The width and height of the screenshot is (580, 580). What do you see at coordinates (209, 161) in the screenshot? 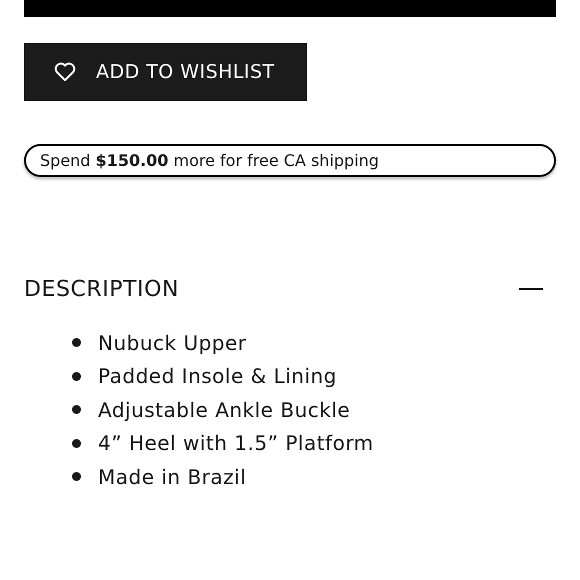
I see `shipping-message: Spend $150.00 more for free CA shipping` at bounding box center [209, 161].